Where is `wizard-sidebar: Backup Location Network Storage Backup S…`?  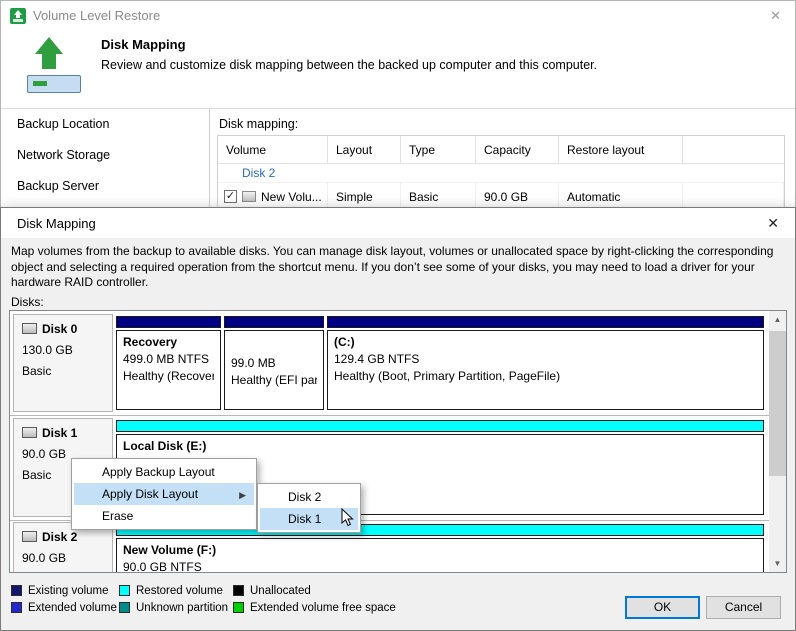
wizard-sidebar: Backup Location Network Storage Backup S… is located at coordinates (105, 158).